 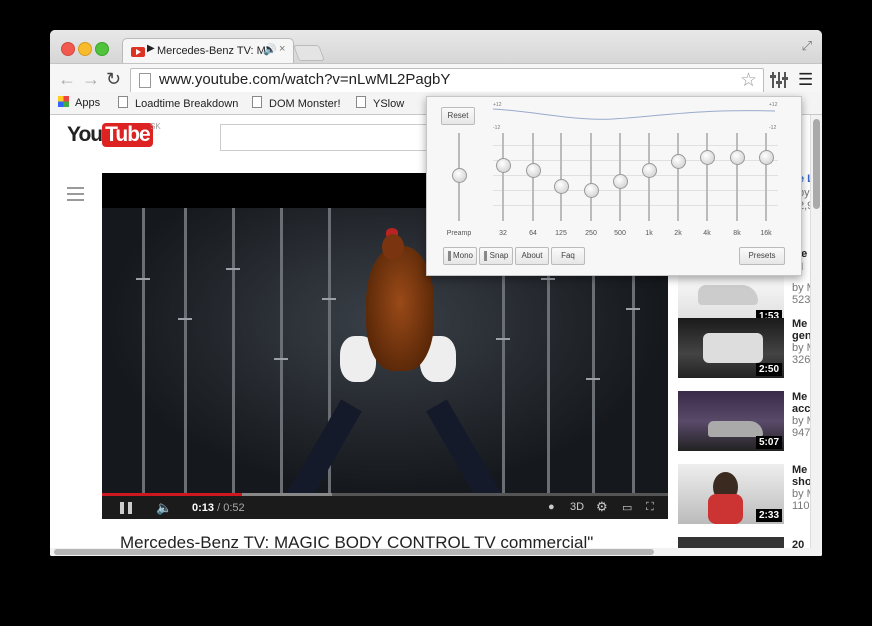 What do you see at coordinates (577, 507) in the screenshot?
I see `3d-button: 3D` at bounding box center [577, 507].